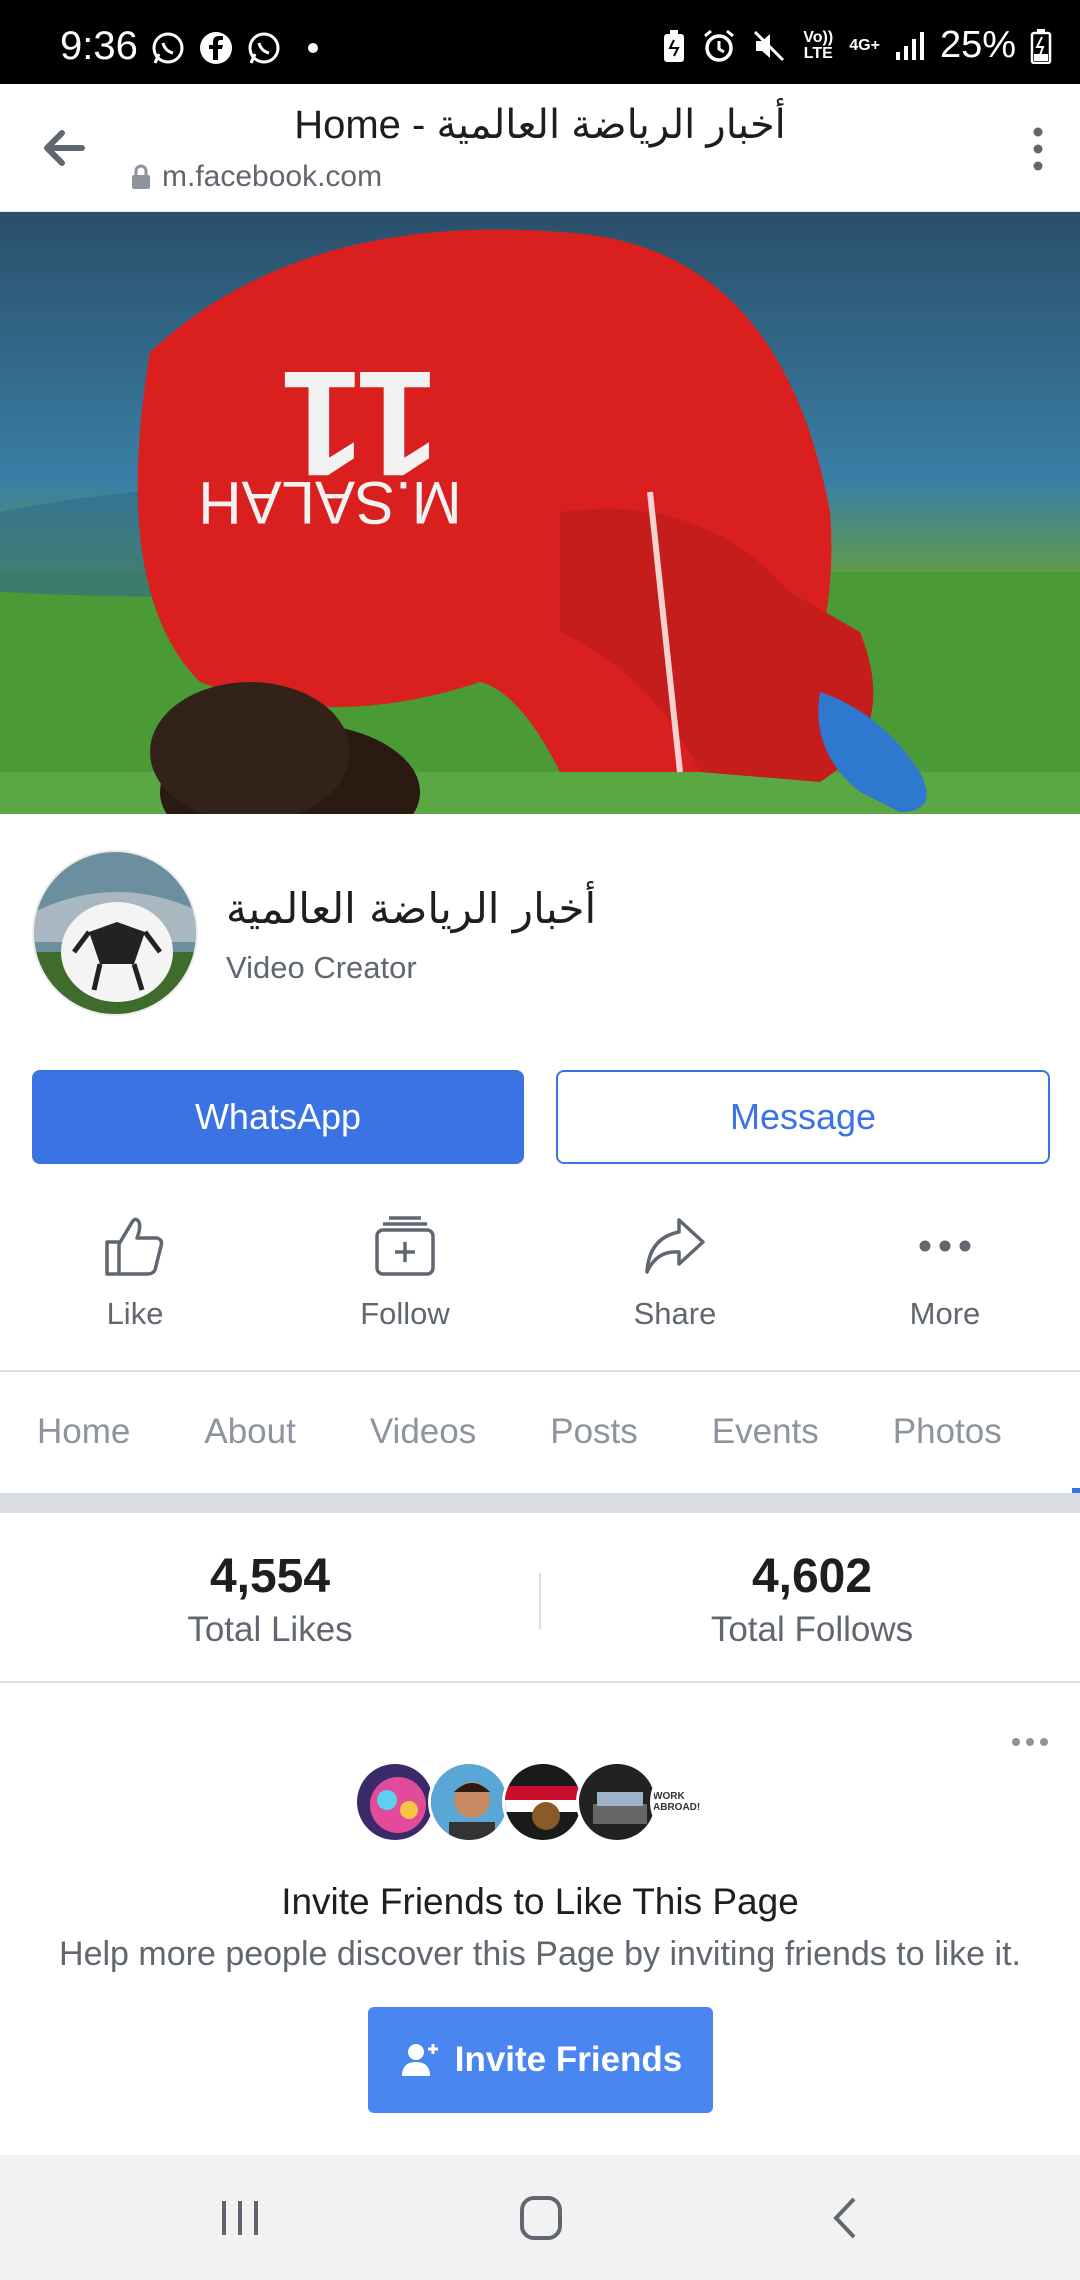  I want to click on soccer-ball-icon, so click(115, 933).